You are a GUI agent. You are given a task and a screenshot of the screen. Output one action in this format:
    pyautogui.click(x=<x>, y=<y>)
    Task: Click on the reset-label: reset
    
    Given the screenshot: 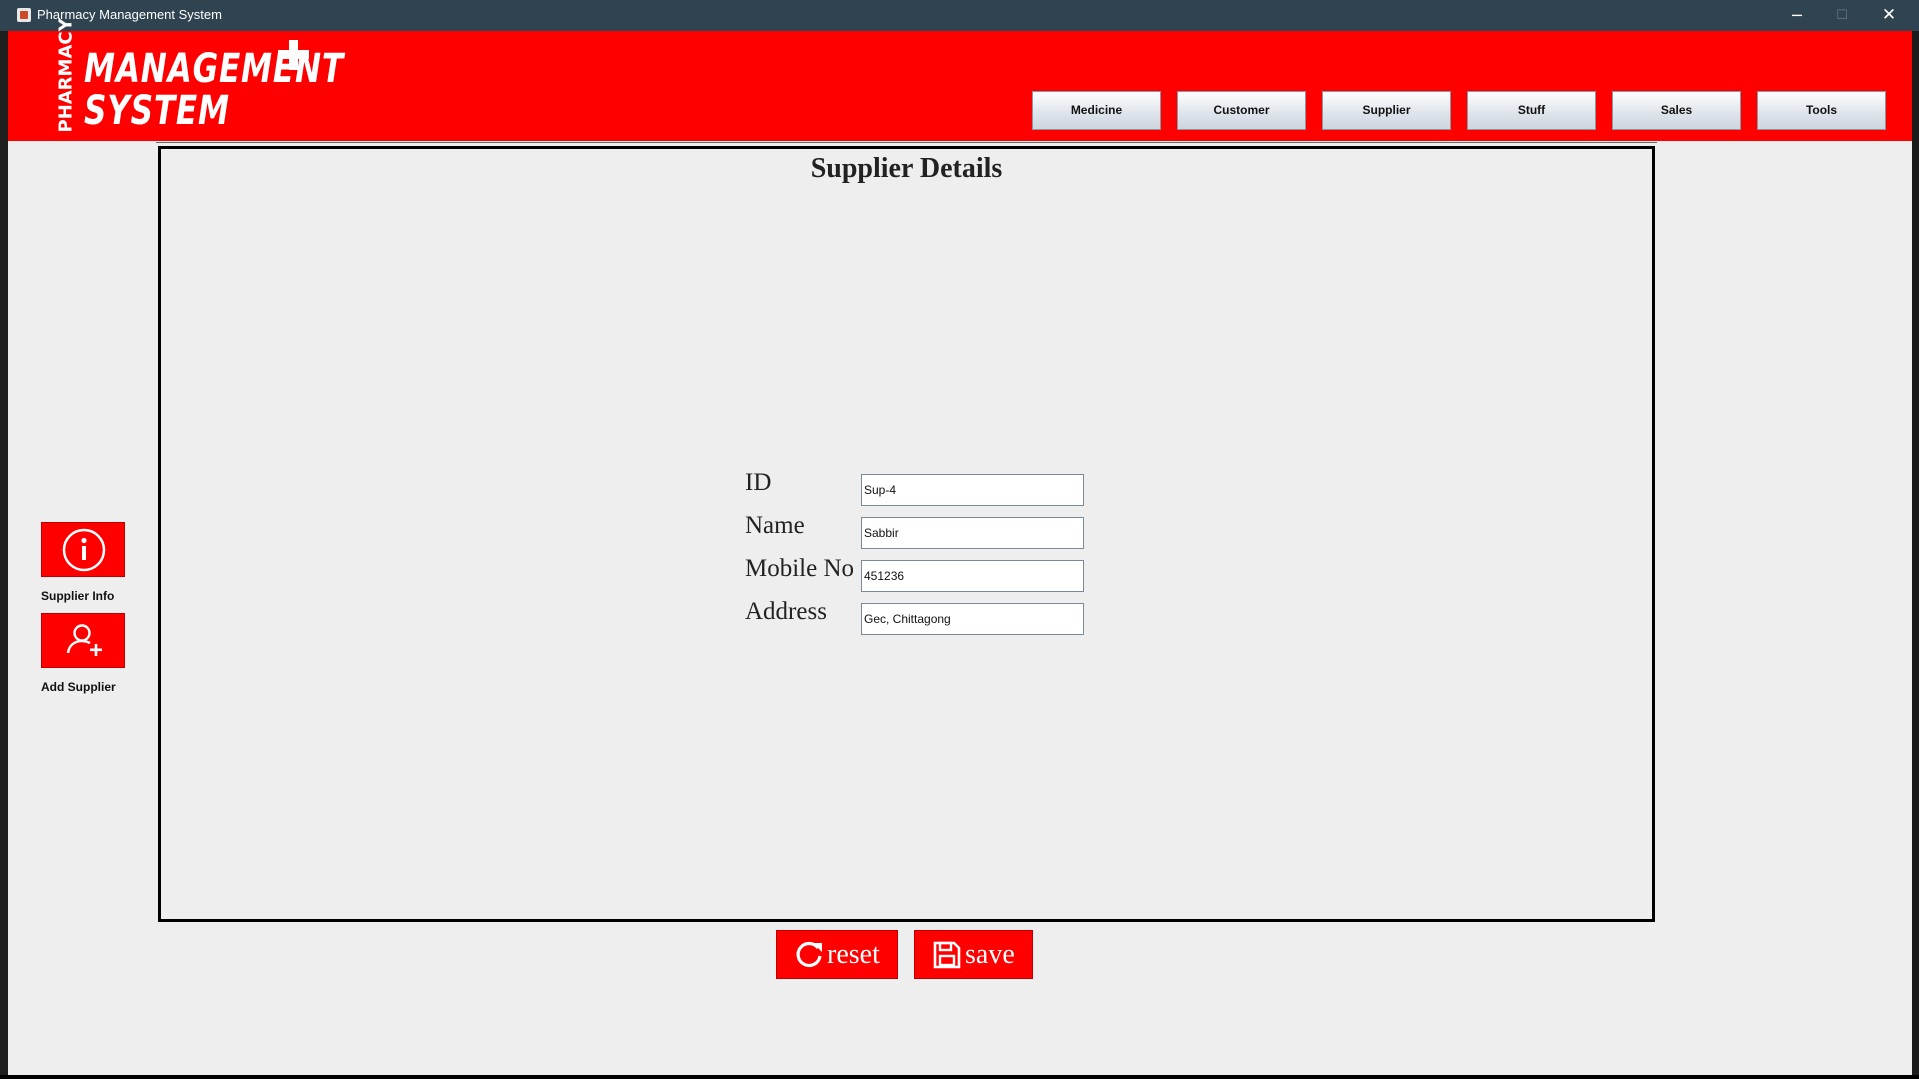 What is the action you would take?
    pyautogui.click(x=853, y=954)
    